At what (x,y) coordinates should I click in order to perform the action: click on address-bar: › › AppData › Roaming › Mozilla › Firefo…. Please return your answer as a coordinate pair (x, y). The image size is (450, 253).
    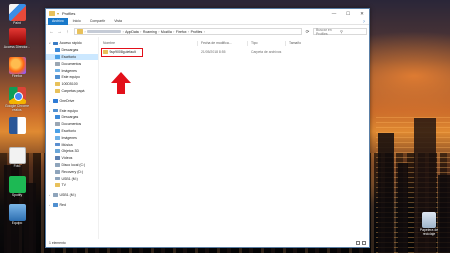
    Looking at the image, I should click on (188, 31).